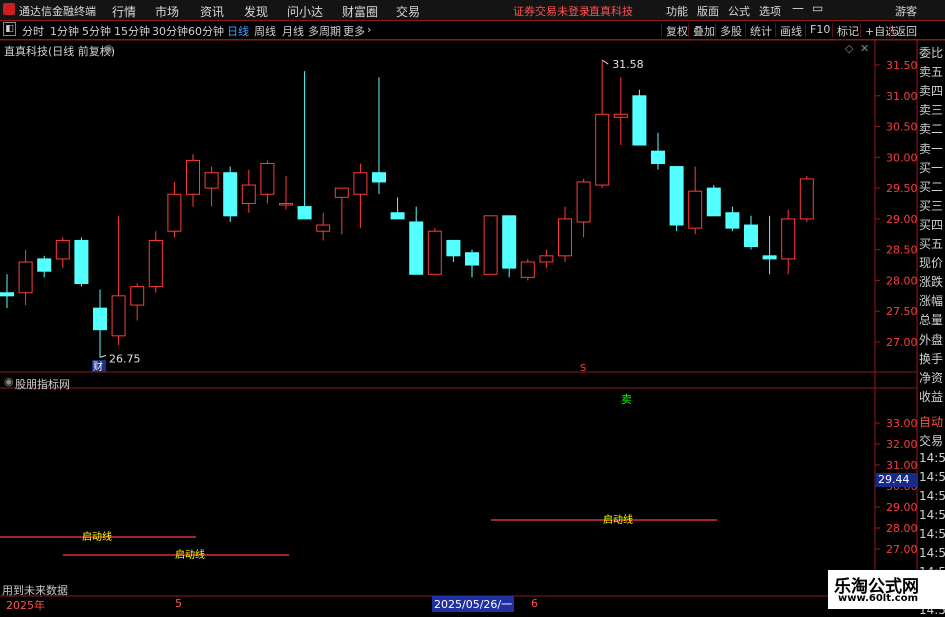 The image size is (945, 617). What do you see at coordinates (674, 30) in the screenshot?
I see `btn-adjust: 复权` at bounding box center [674, 30].